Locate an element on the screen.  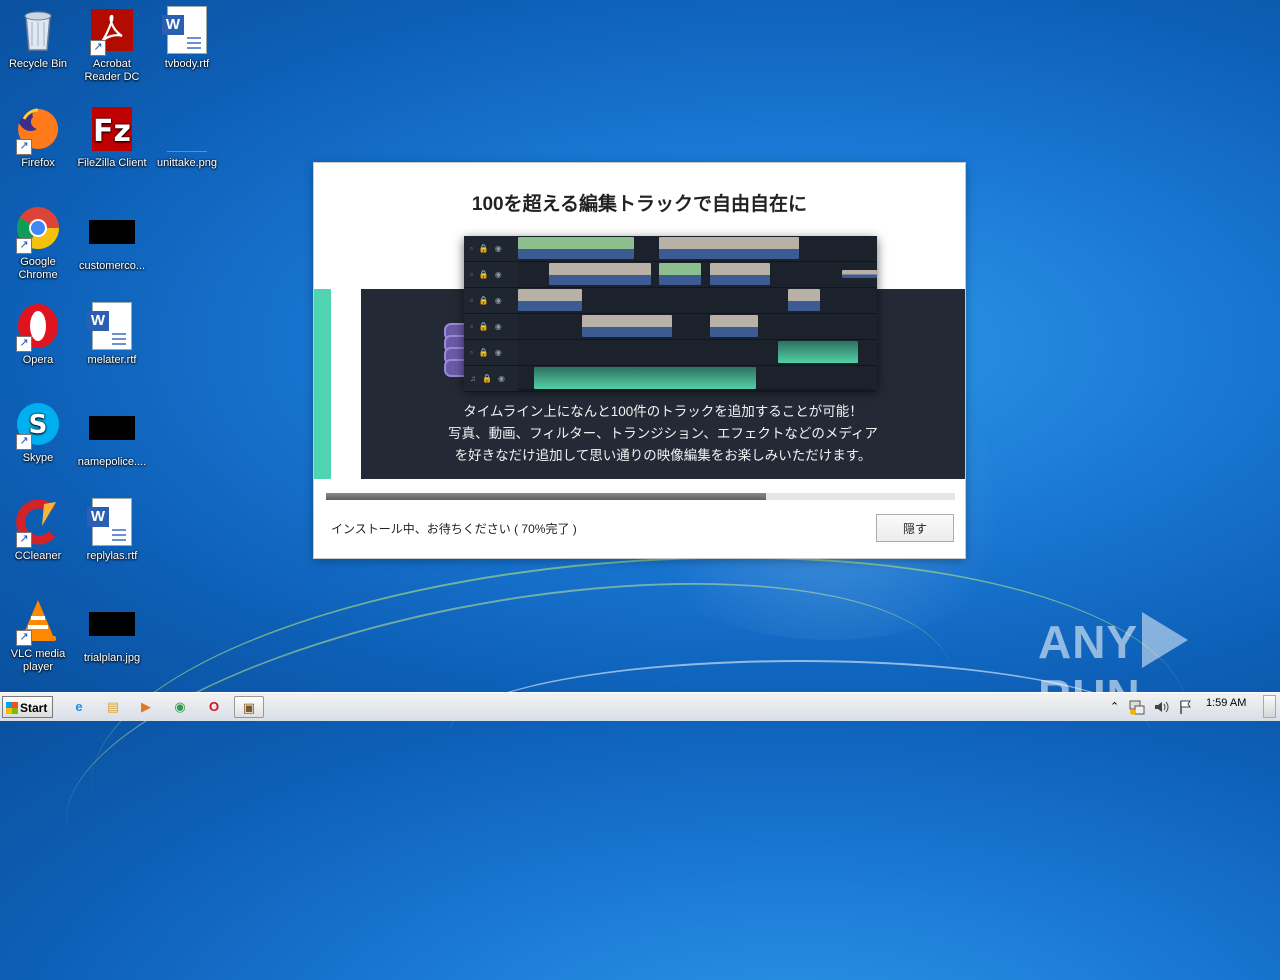
taskbar: Start e ▤ ▶ ◉ O ▣ ⌃ 1:59 AM is located at coordinates (640, 706).